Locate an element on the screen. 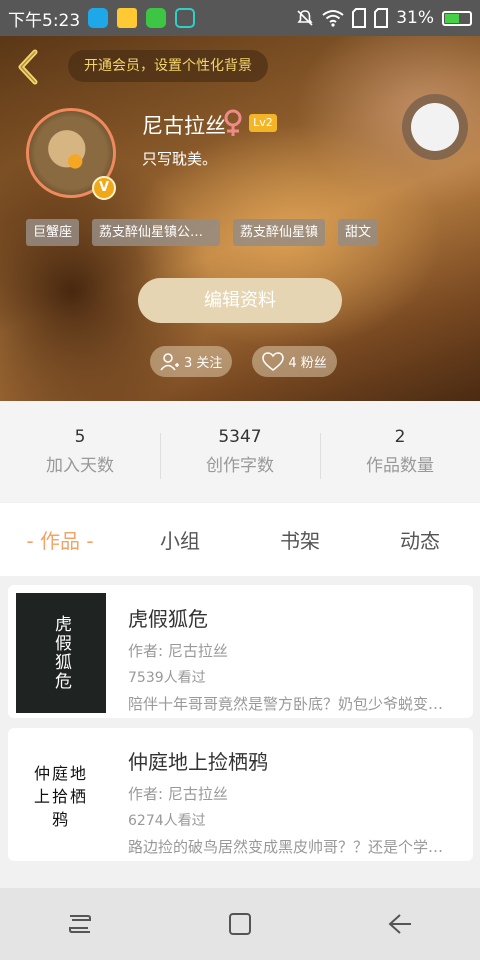 The height and width of the screenshot is (960, 480). cover-title: 虎假狐危 is located at coordinates (61, 653).